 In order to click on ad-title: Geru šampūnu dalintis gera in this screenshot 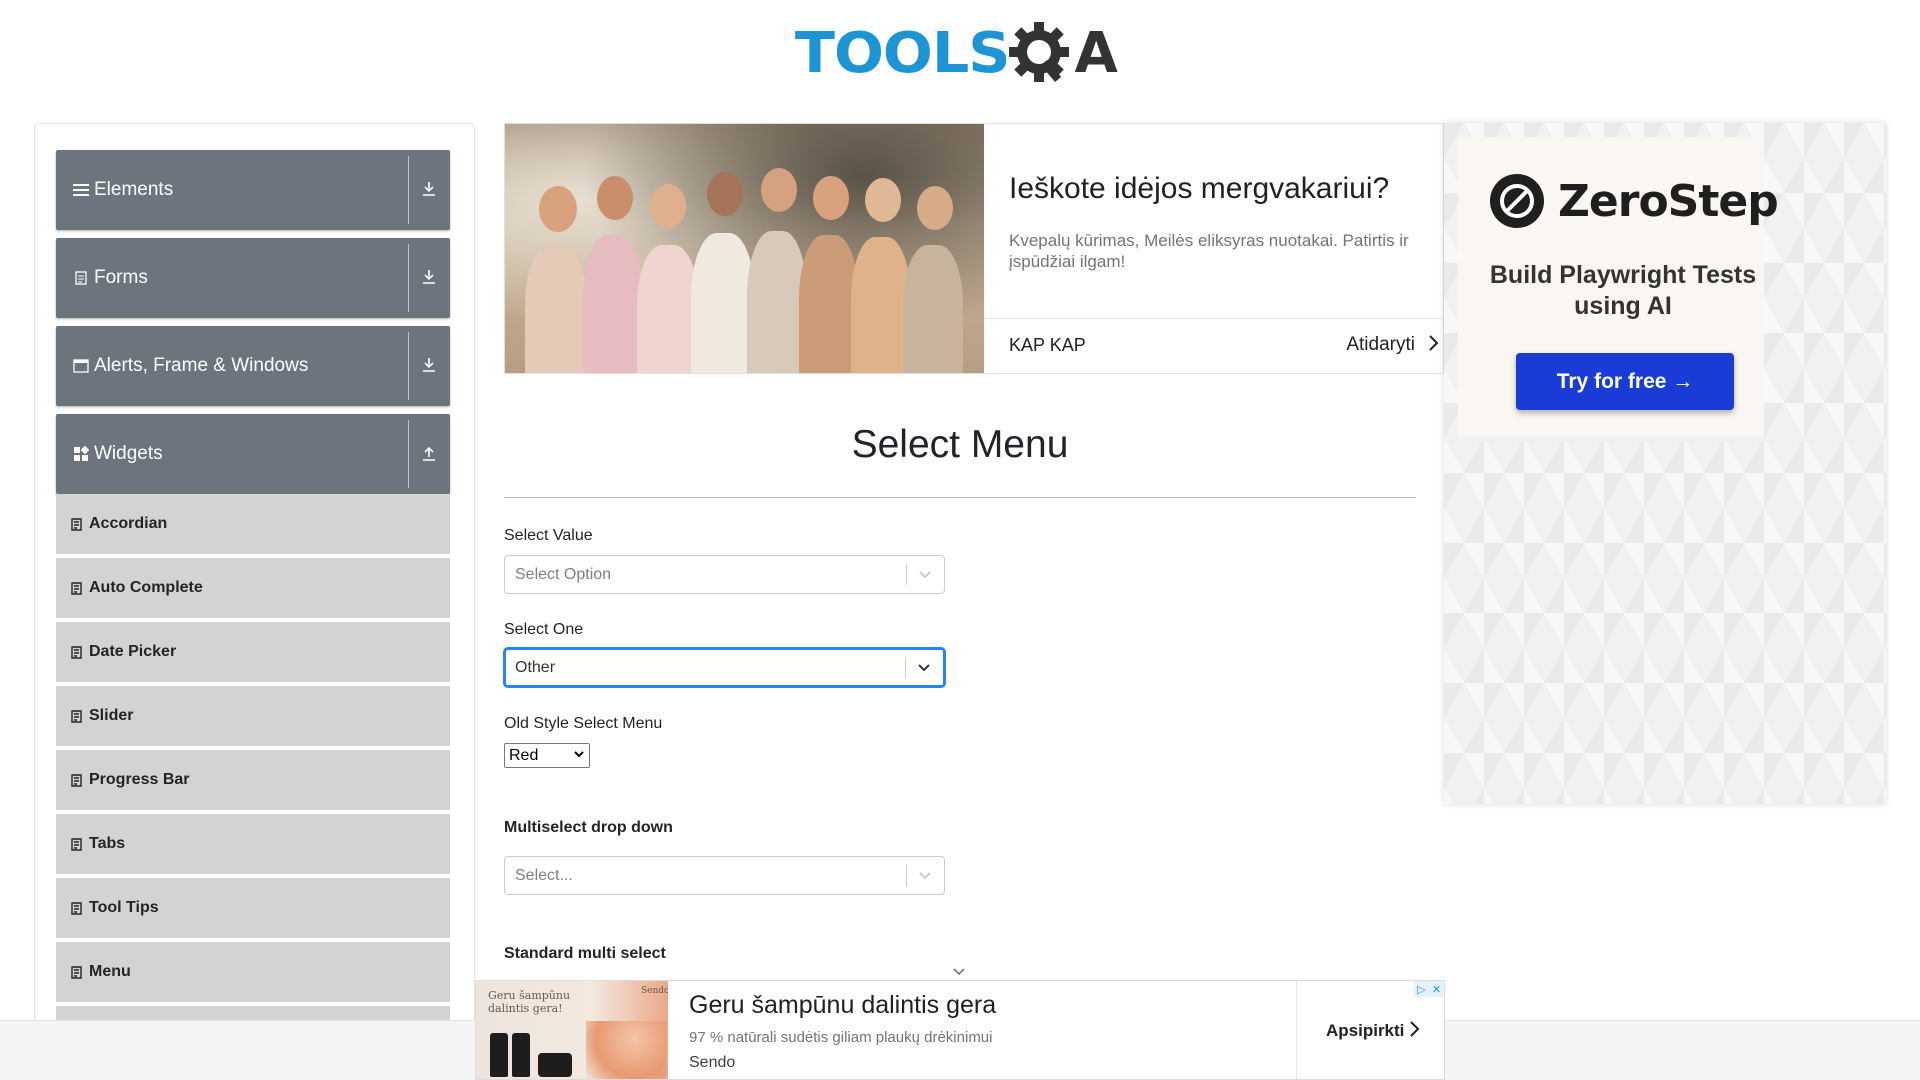, I will do `click(842, 1005)`.